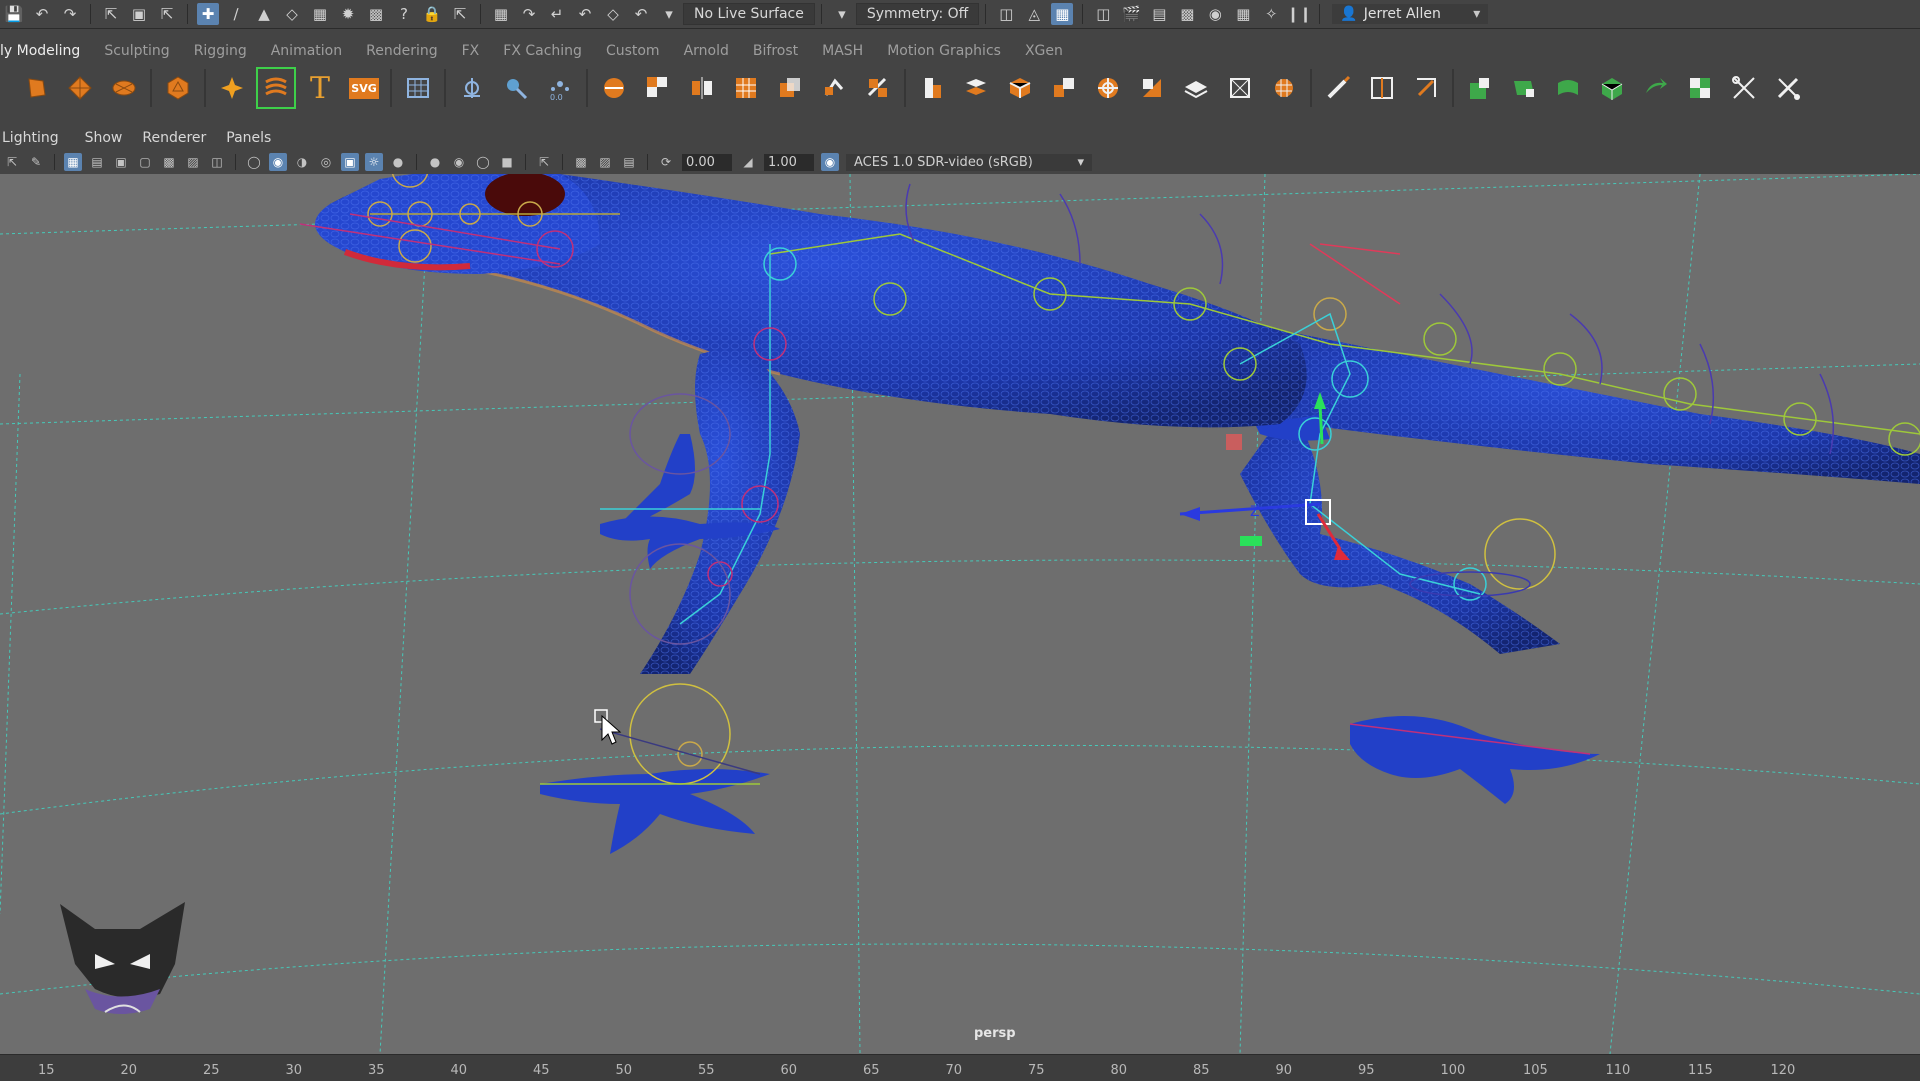 This screenshot has width=1920, height=1081. I want to click on merge-button, so click(1196, 88).